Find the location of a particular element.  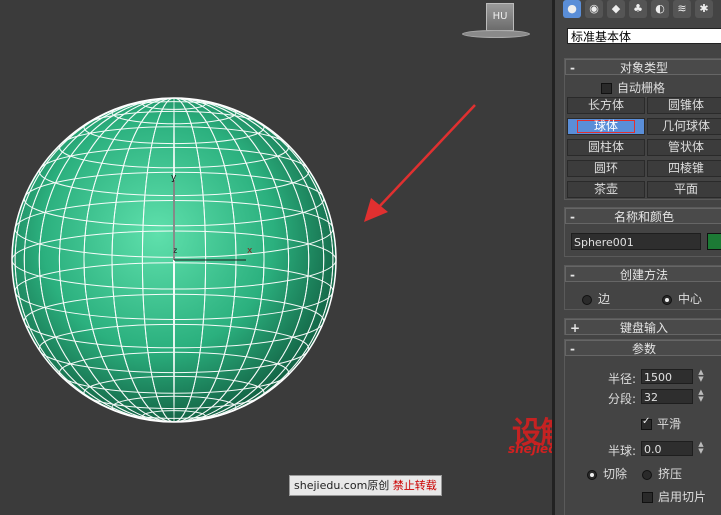

chop-radio-dot is located at coordinates (592, 474).